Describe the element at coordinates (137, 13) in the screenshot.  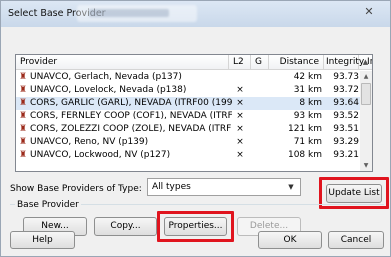
I see `window-preview-icon` at that location.